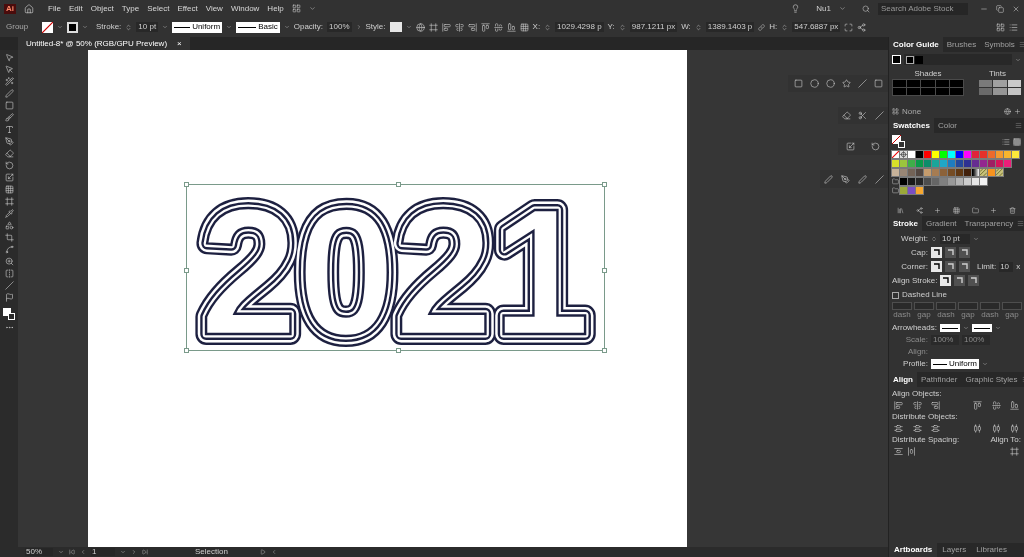 The height and width of the screenshot is (557, 1024). I want to click on profile-label: Profile:, so click(915, 364).